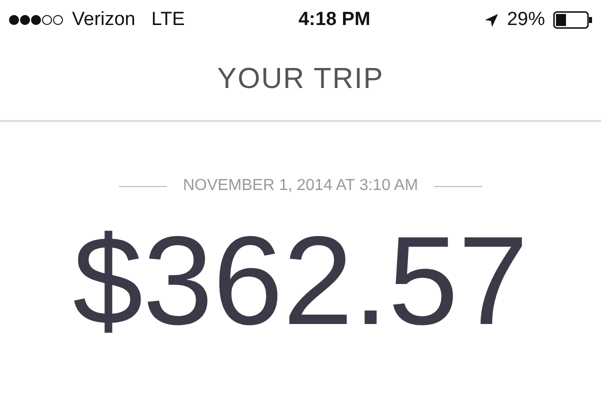 This screenshot has height=400, width=601. Describe the element at coordinates (300, 80) in the screenshot. I see `screen-title: YOUR TRIP` at that location.